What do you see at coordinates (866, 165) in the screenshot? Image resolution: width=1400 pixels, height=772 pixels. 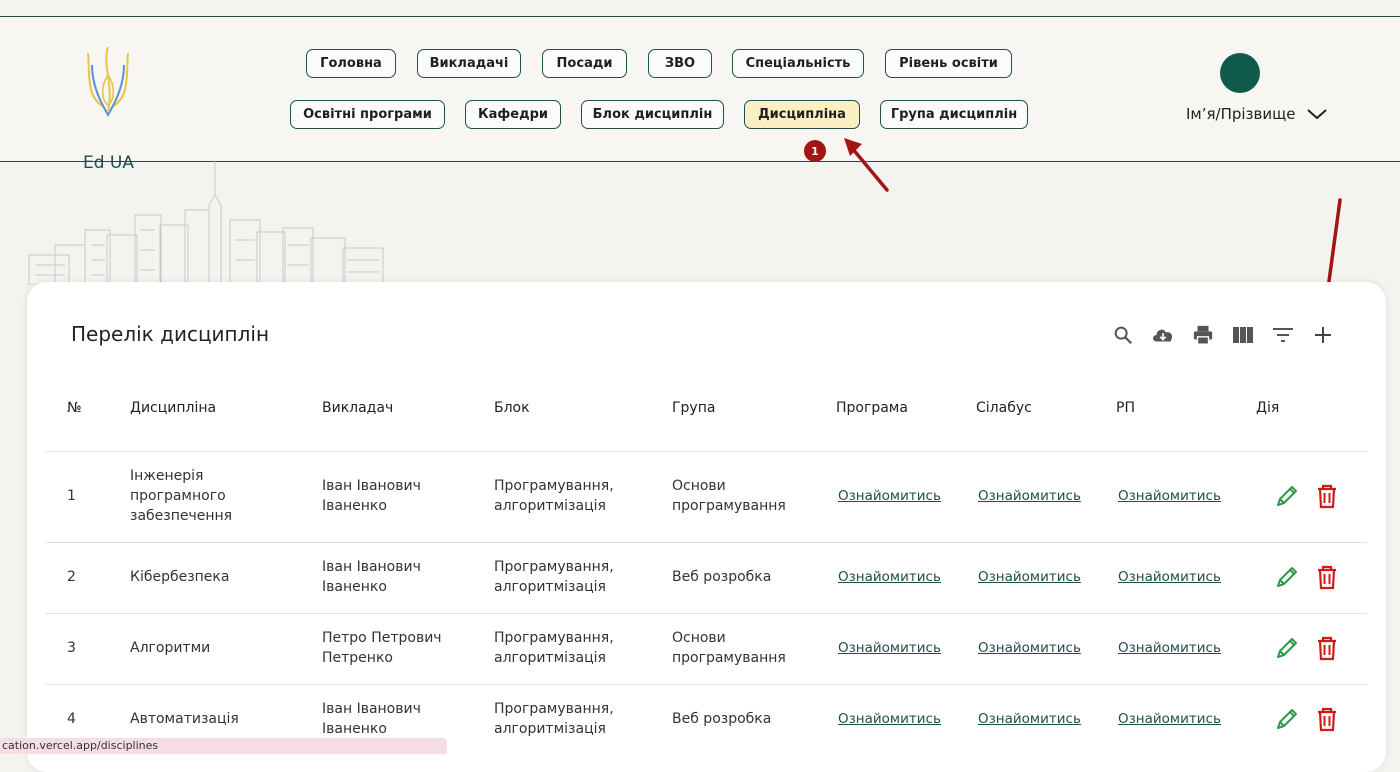 I see `annotation-arrow-1-icon` at bounding box center [866, 165].